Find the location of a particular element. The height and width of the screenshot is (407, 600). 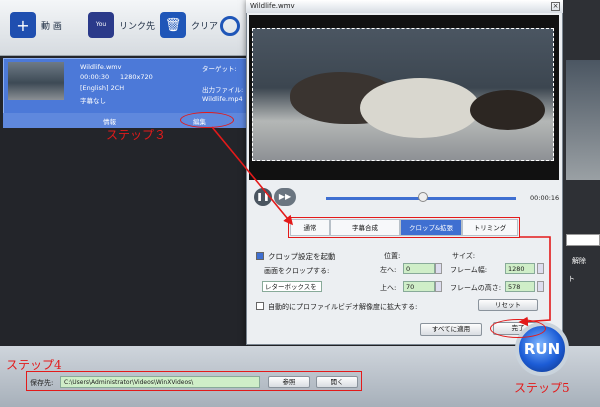

arrow-to-tabs is located at coordinates (252, 176).